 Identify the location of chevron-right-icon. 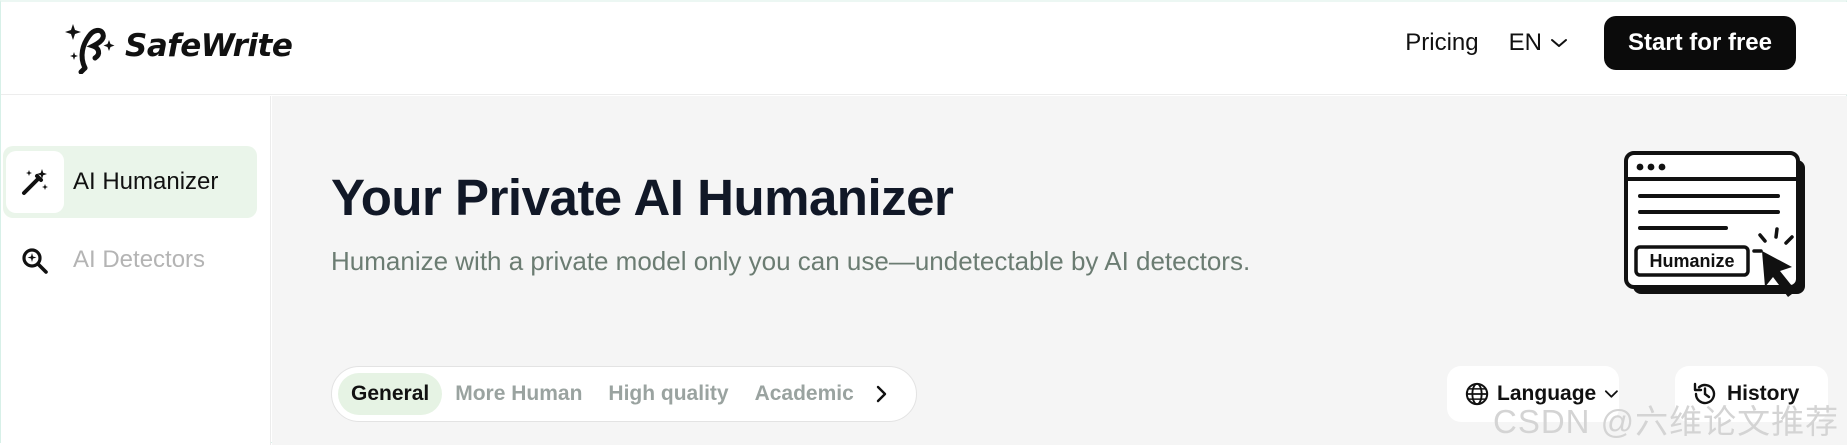
(881, 394).